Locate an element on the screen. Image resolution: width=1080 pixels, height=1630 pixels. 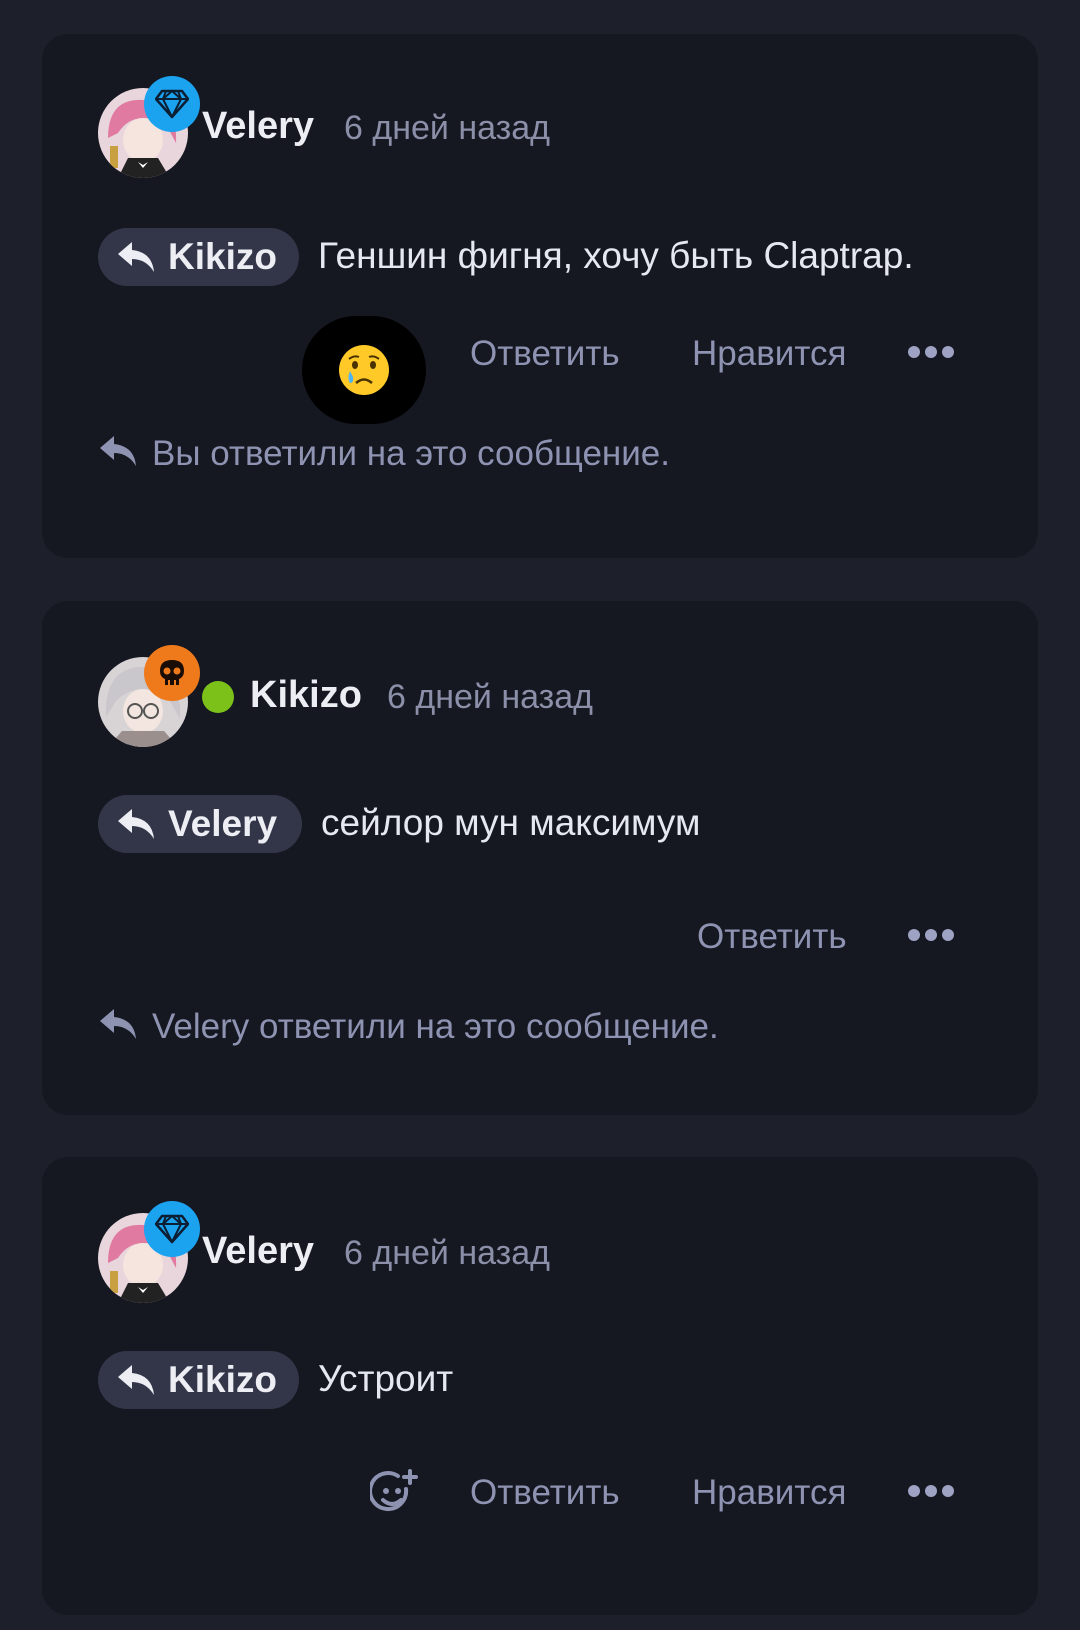
skull-badge-icon is located at coordinates (172, 673).